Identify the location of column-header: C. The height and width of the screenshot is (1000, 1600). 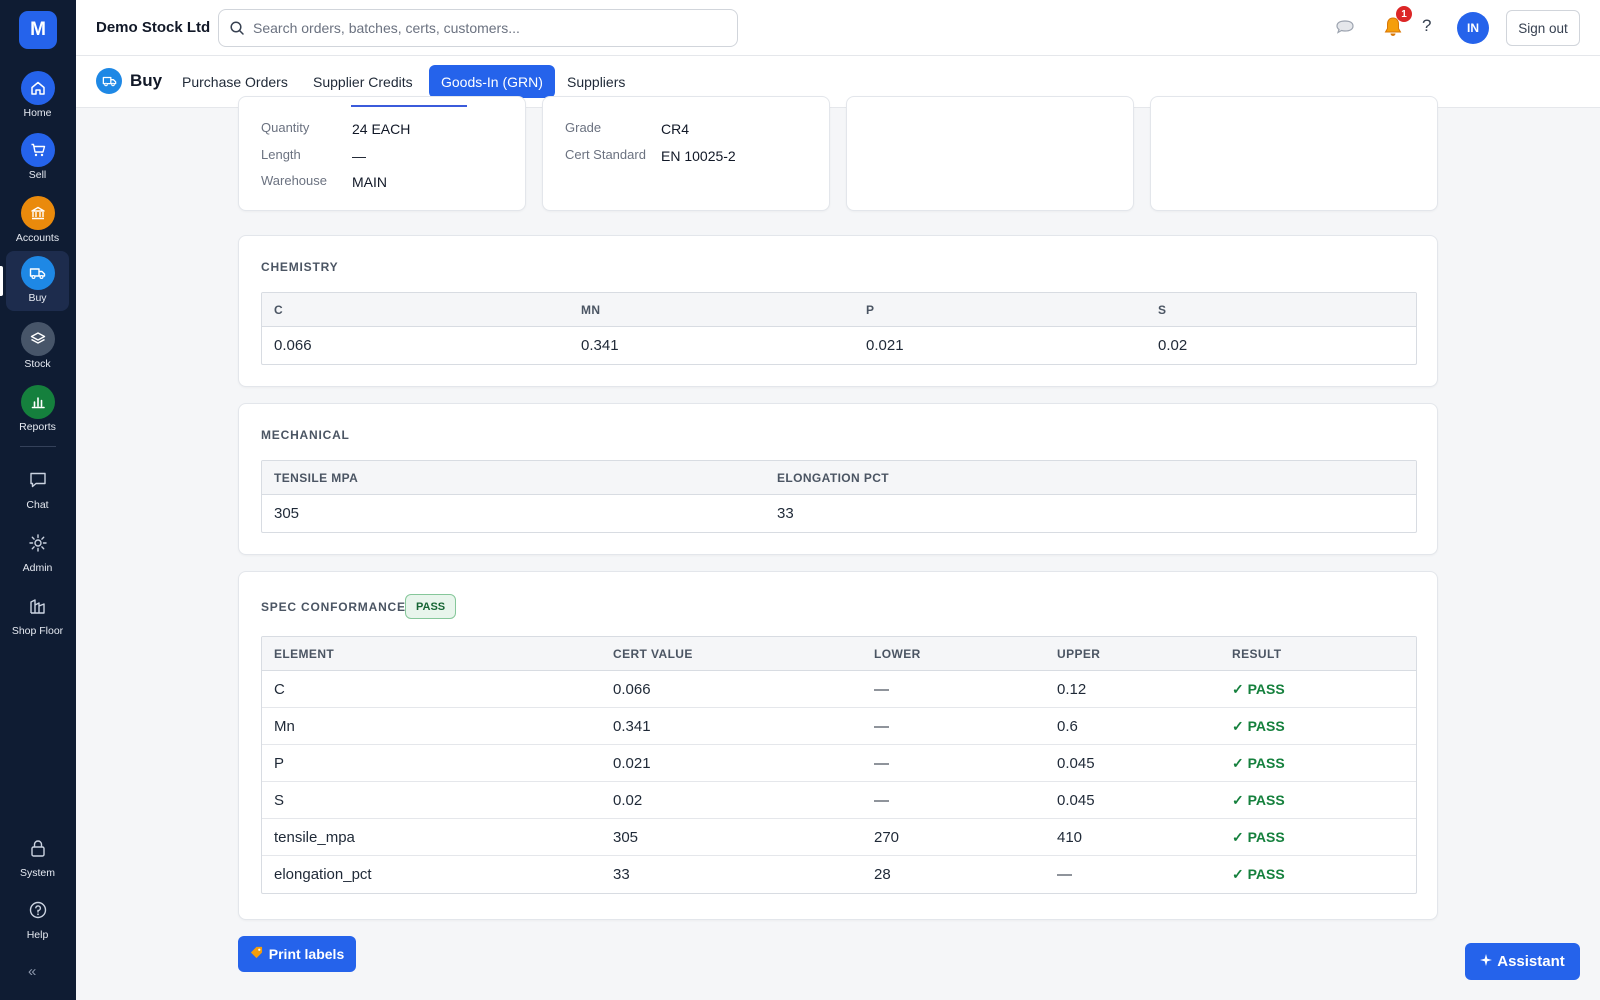
(279, 309).